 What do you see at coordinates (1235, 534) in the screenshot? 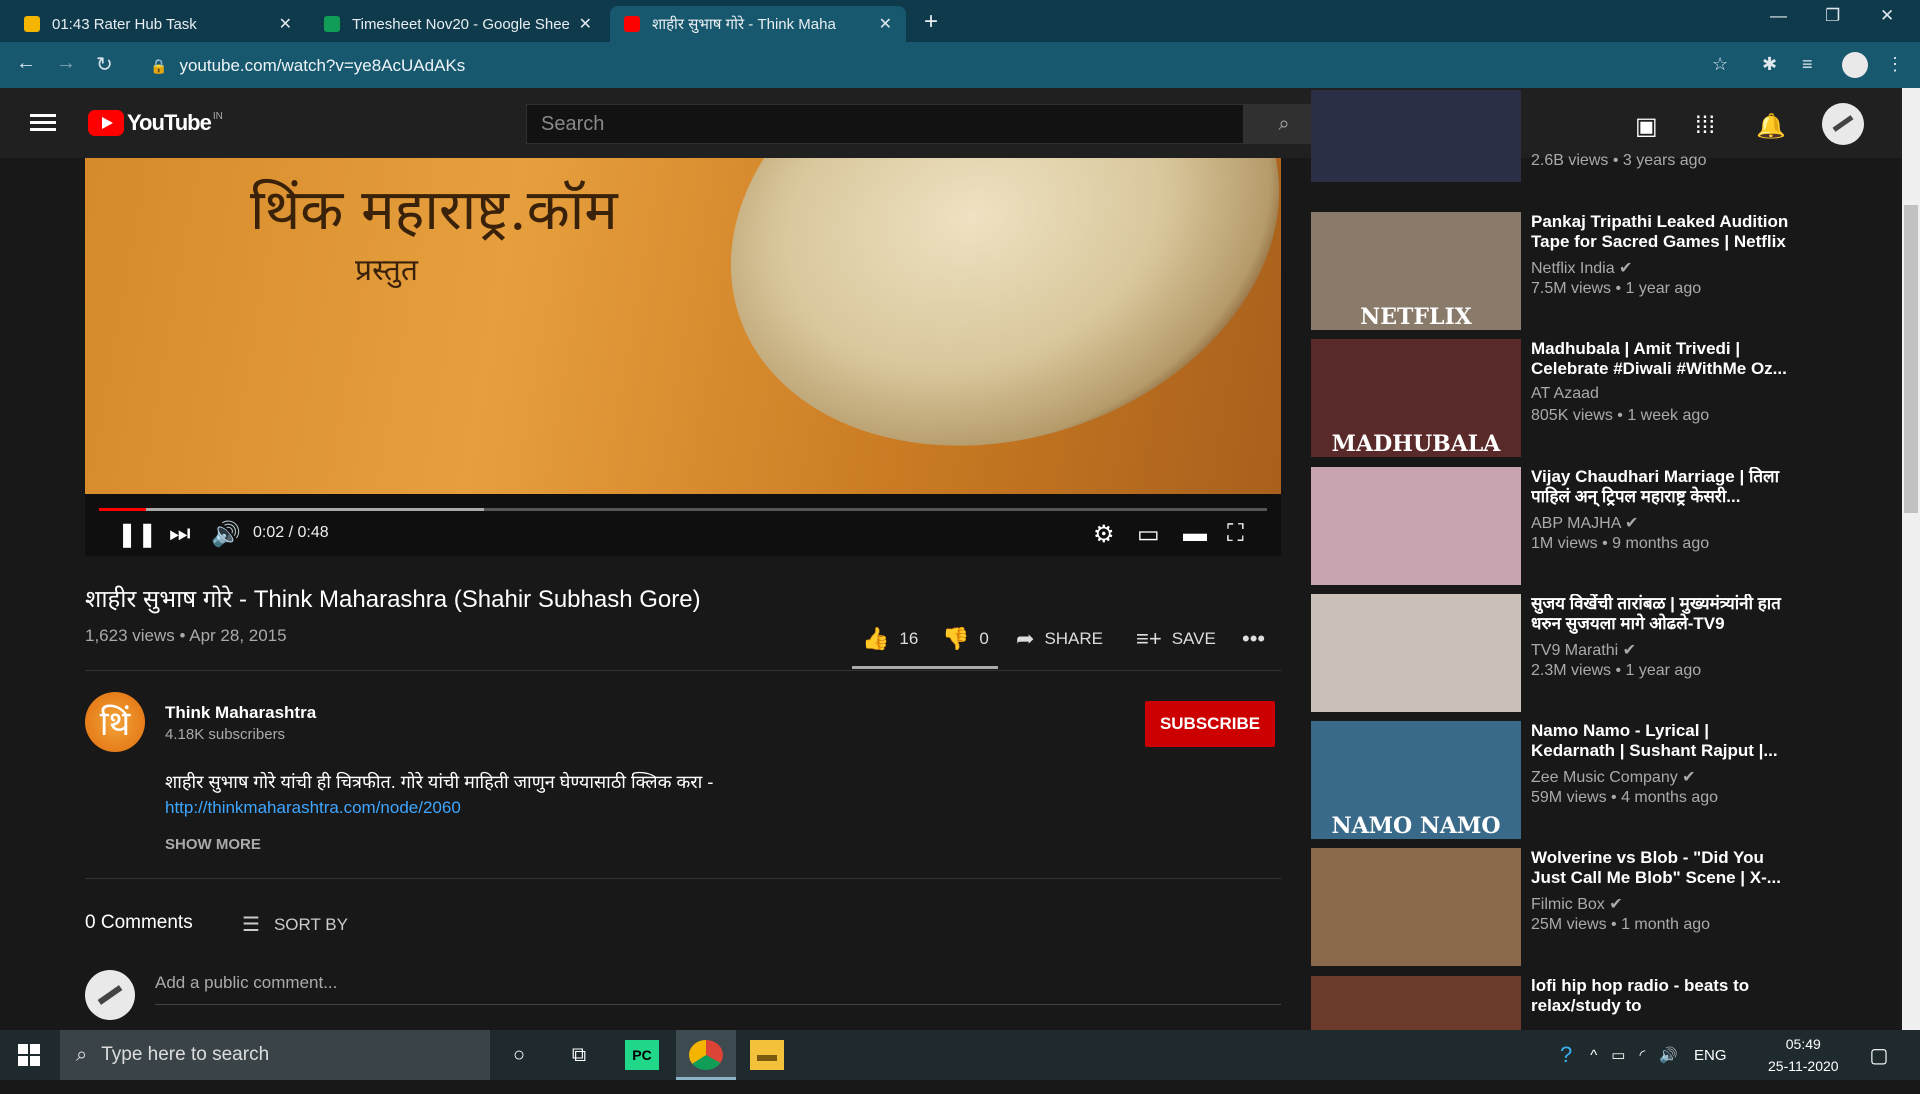
I see `fullscreen-icon: ⛶` at bounding box center [1235, 534].